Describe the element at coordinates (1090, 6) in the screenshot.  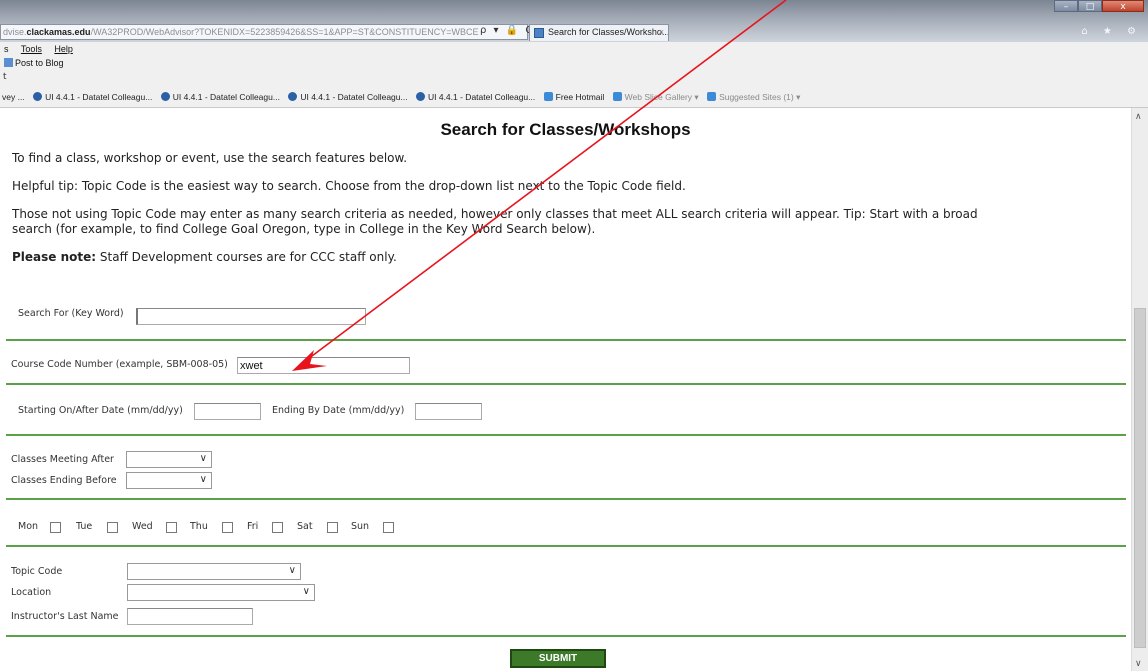
I see `maximize-button: □` at that location.